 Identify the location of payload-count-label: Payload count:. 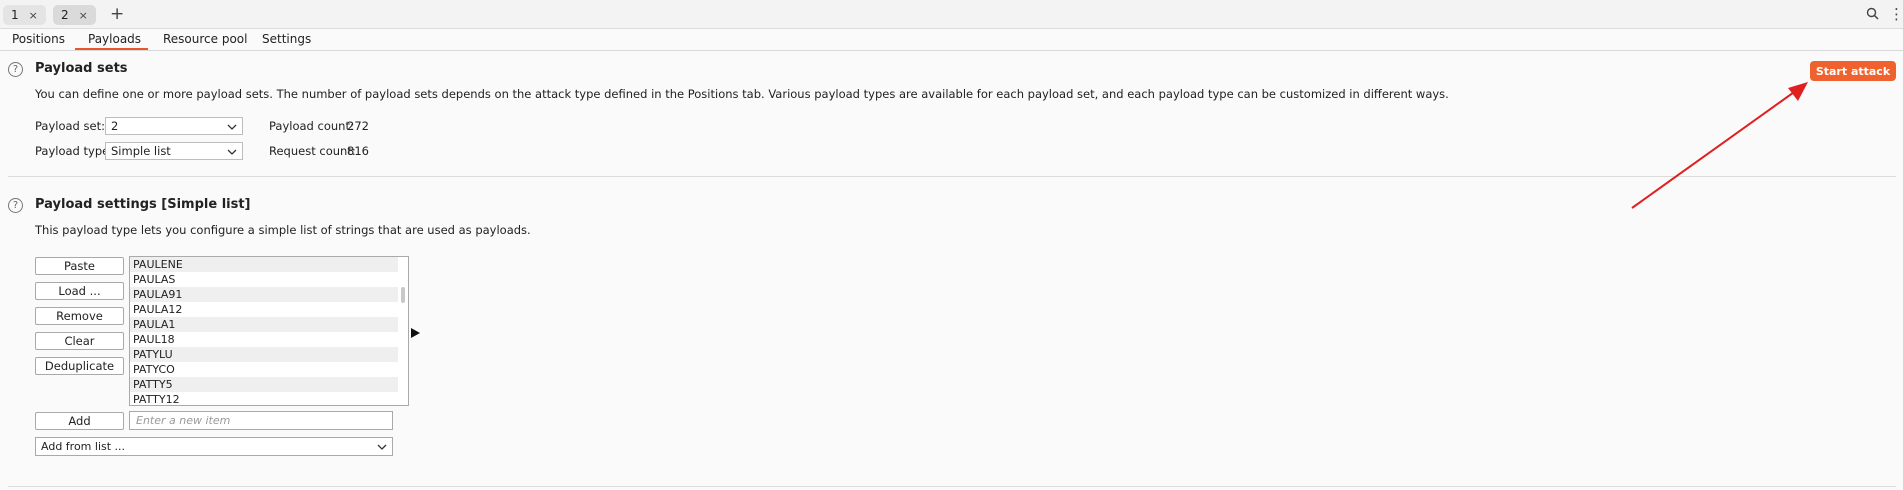
(311, 126).